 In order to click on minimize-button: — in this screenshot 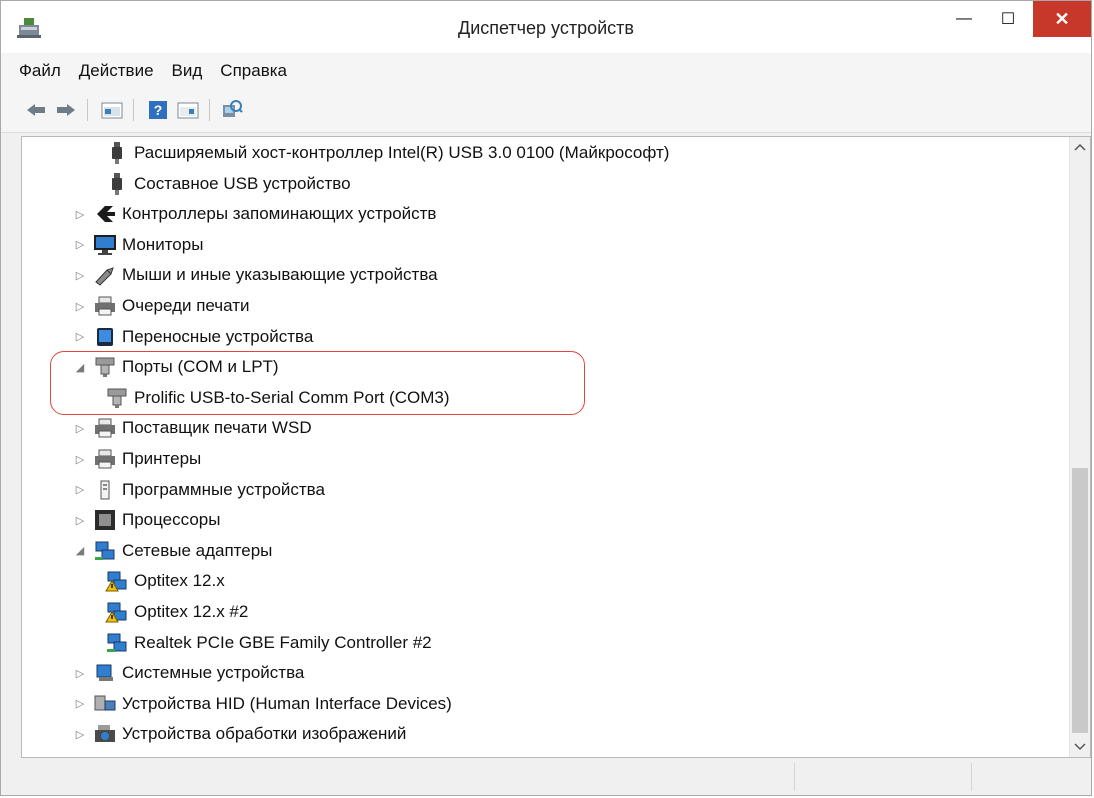, I will do `click(964, 19)`.